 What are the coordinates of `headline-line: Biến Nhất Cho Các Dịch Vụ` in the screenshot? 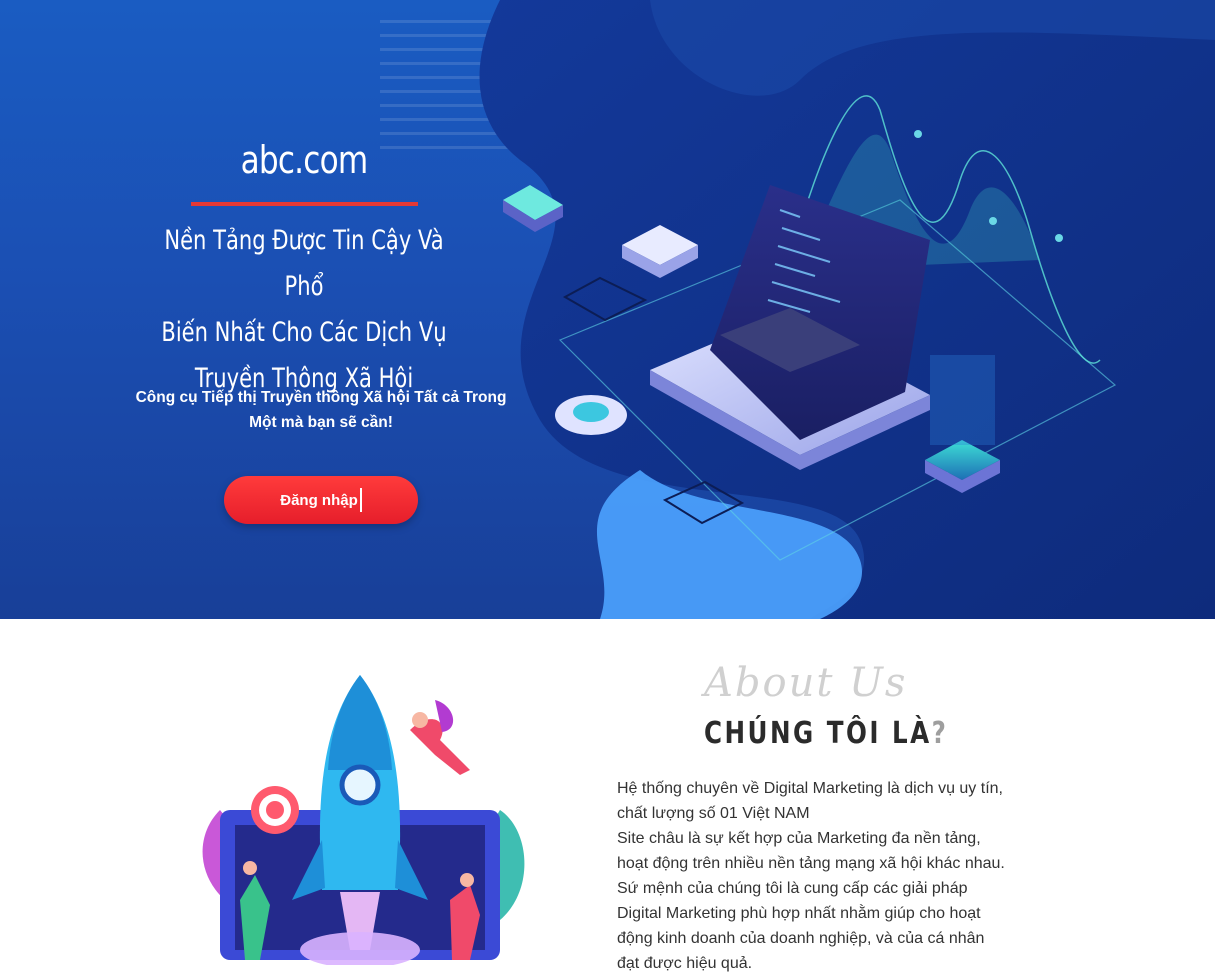 It's located at (304, 332).